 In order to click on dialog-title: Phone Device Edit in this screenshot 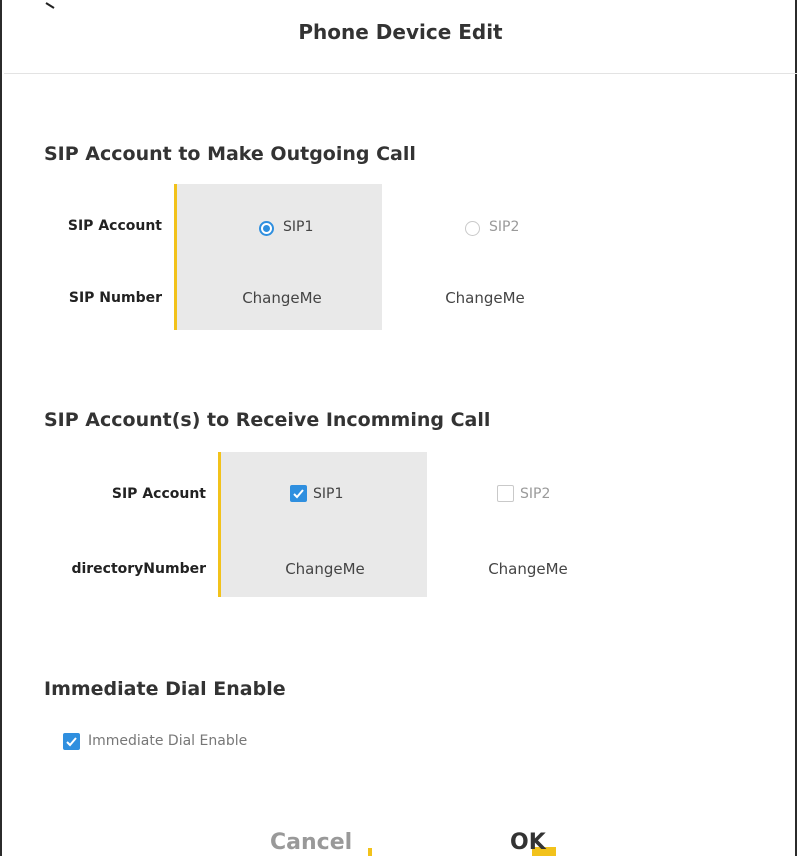, I will do `click(400, 32)`.